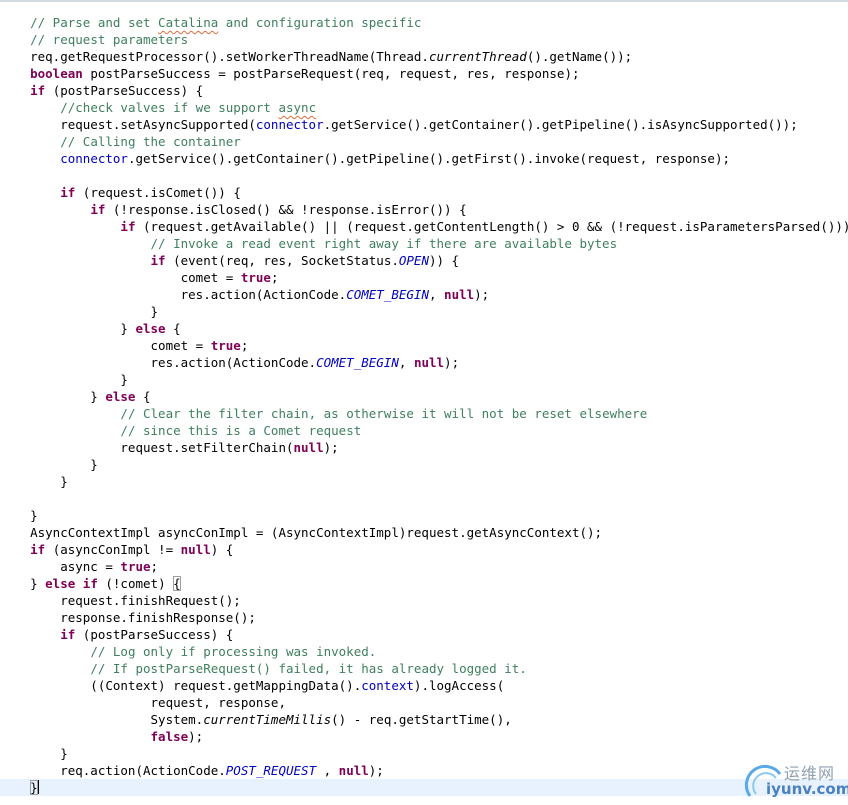 Image resolution: width=848 pixels, height=805 pixels. Describe the element at coordinates (424, 39) in the screenshot. I see `code-line: // request parameters` at that location.